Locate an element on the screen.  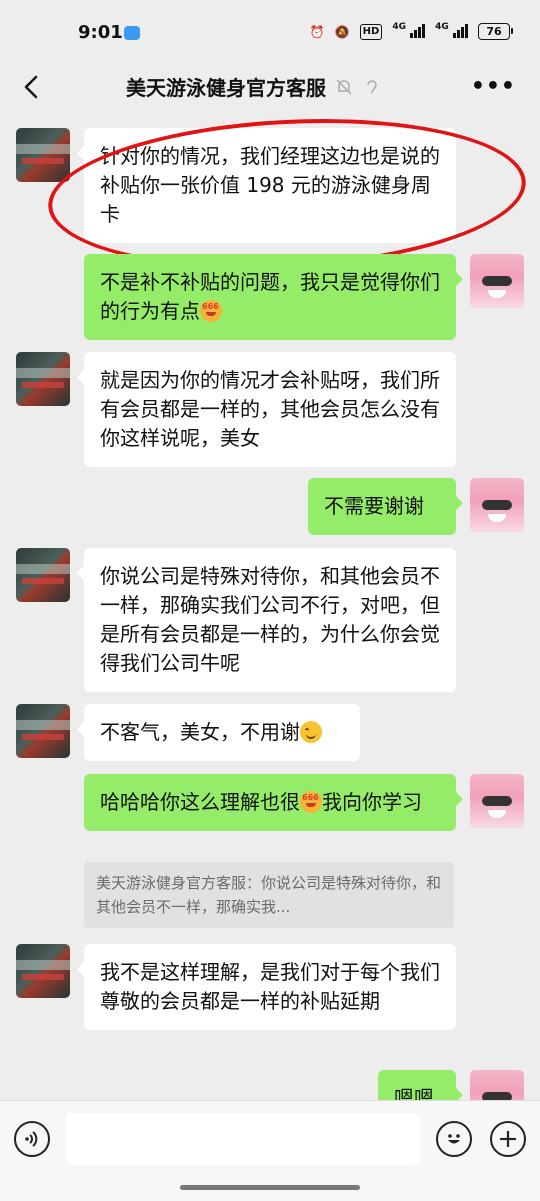
chat-header: 美天游泳健身官方客服 ••• is located at coordinates (270, 88).